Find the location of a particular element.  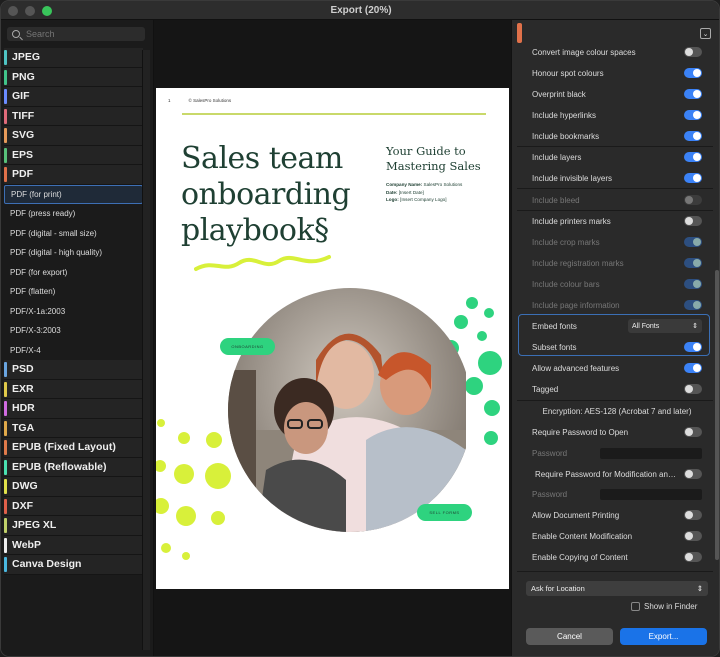

format-label: PNG is located at coordinates (23, 76).